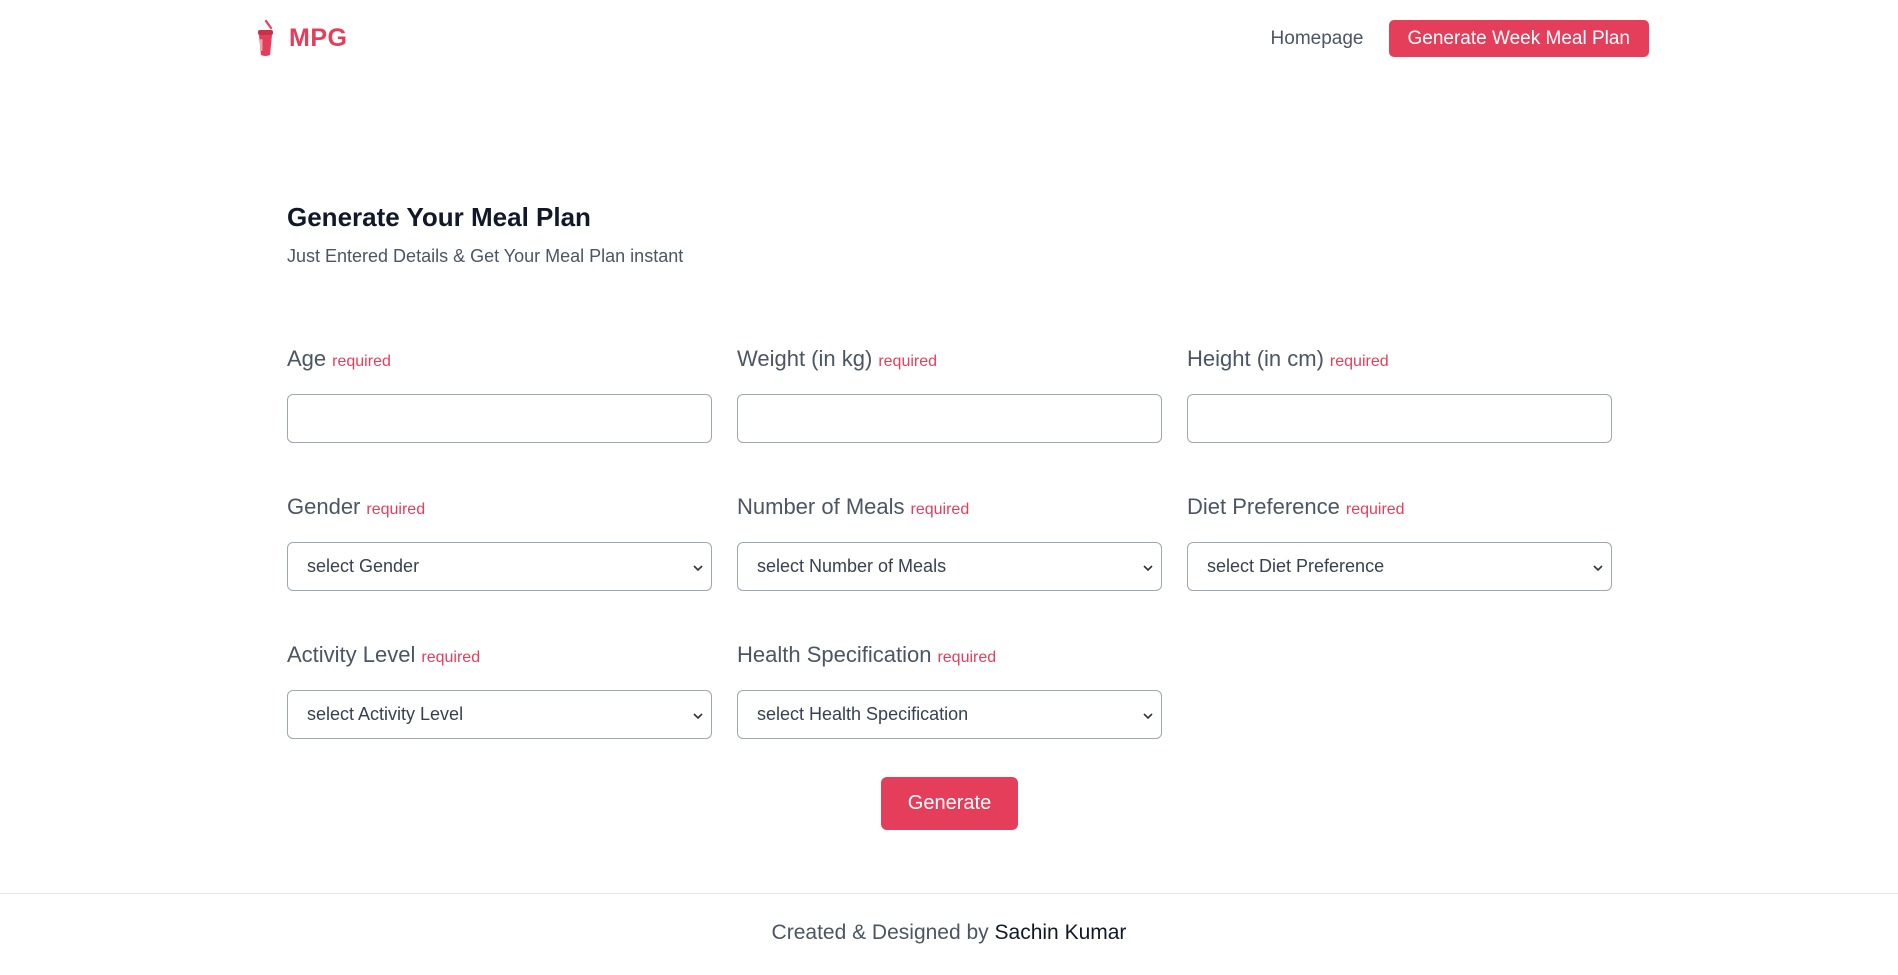  What do you see at coordinates (265, 37) in the screenshot?
I see `drink-cup-icon` at bounding box center [265, 37].